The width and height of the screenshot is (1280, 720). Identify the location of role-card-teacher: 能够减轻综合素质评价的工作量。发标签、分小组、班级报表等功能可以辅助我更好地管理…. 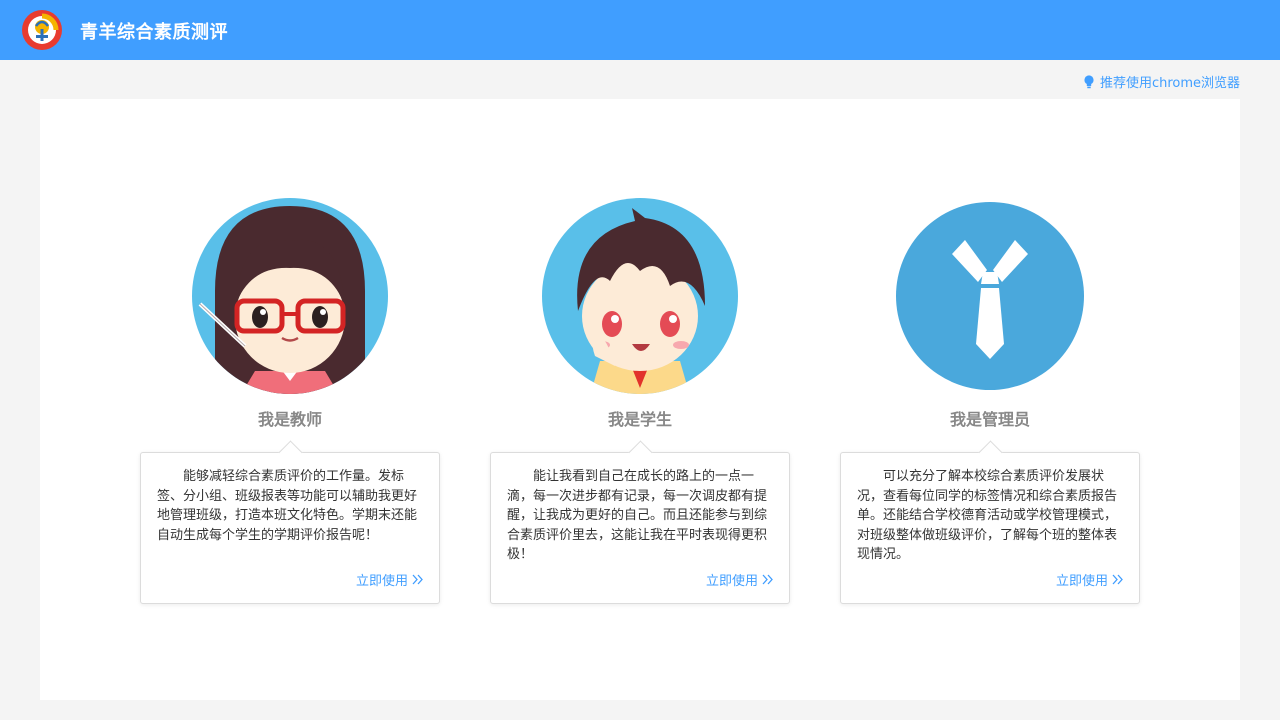
(290, 528).